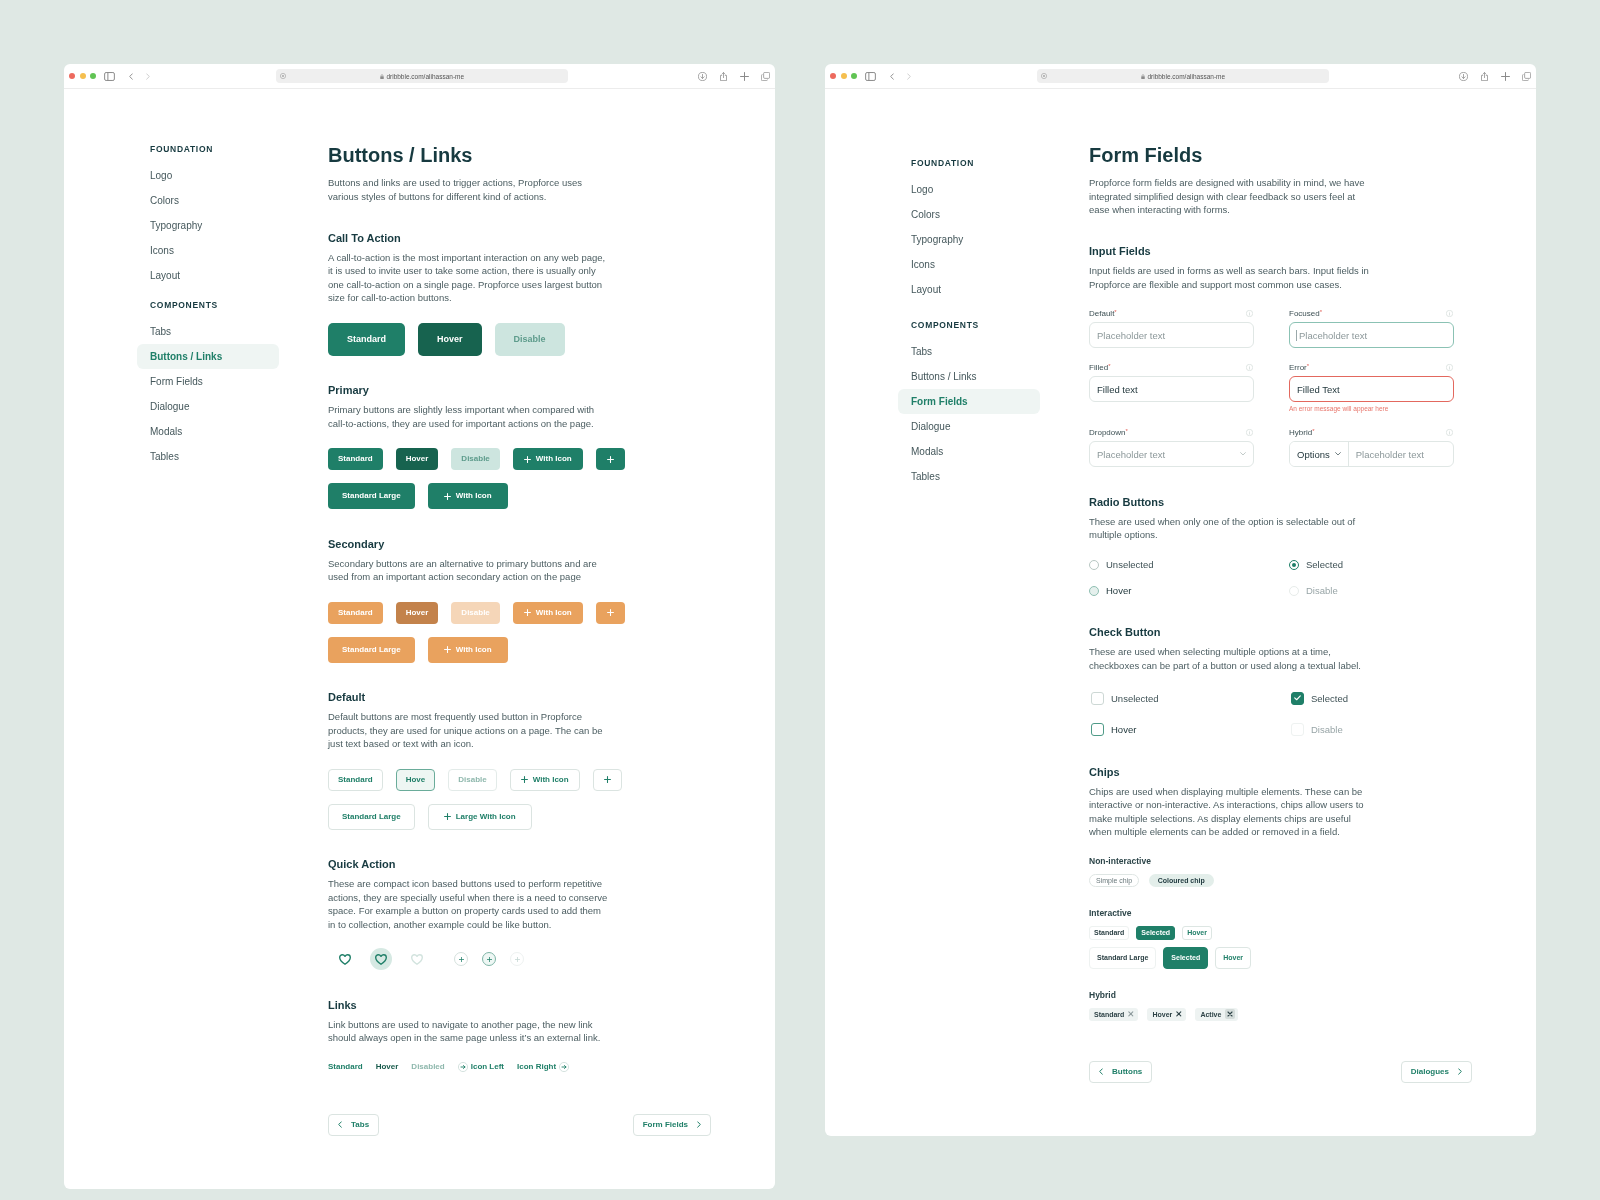 The image size is (1600, 1200). Describe the element at coordinates (401, 155) in the screenshot. I see `page-title: Buttons / Links` at that location.